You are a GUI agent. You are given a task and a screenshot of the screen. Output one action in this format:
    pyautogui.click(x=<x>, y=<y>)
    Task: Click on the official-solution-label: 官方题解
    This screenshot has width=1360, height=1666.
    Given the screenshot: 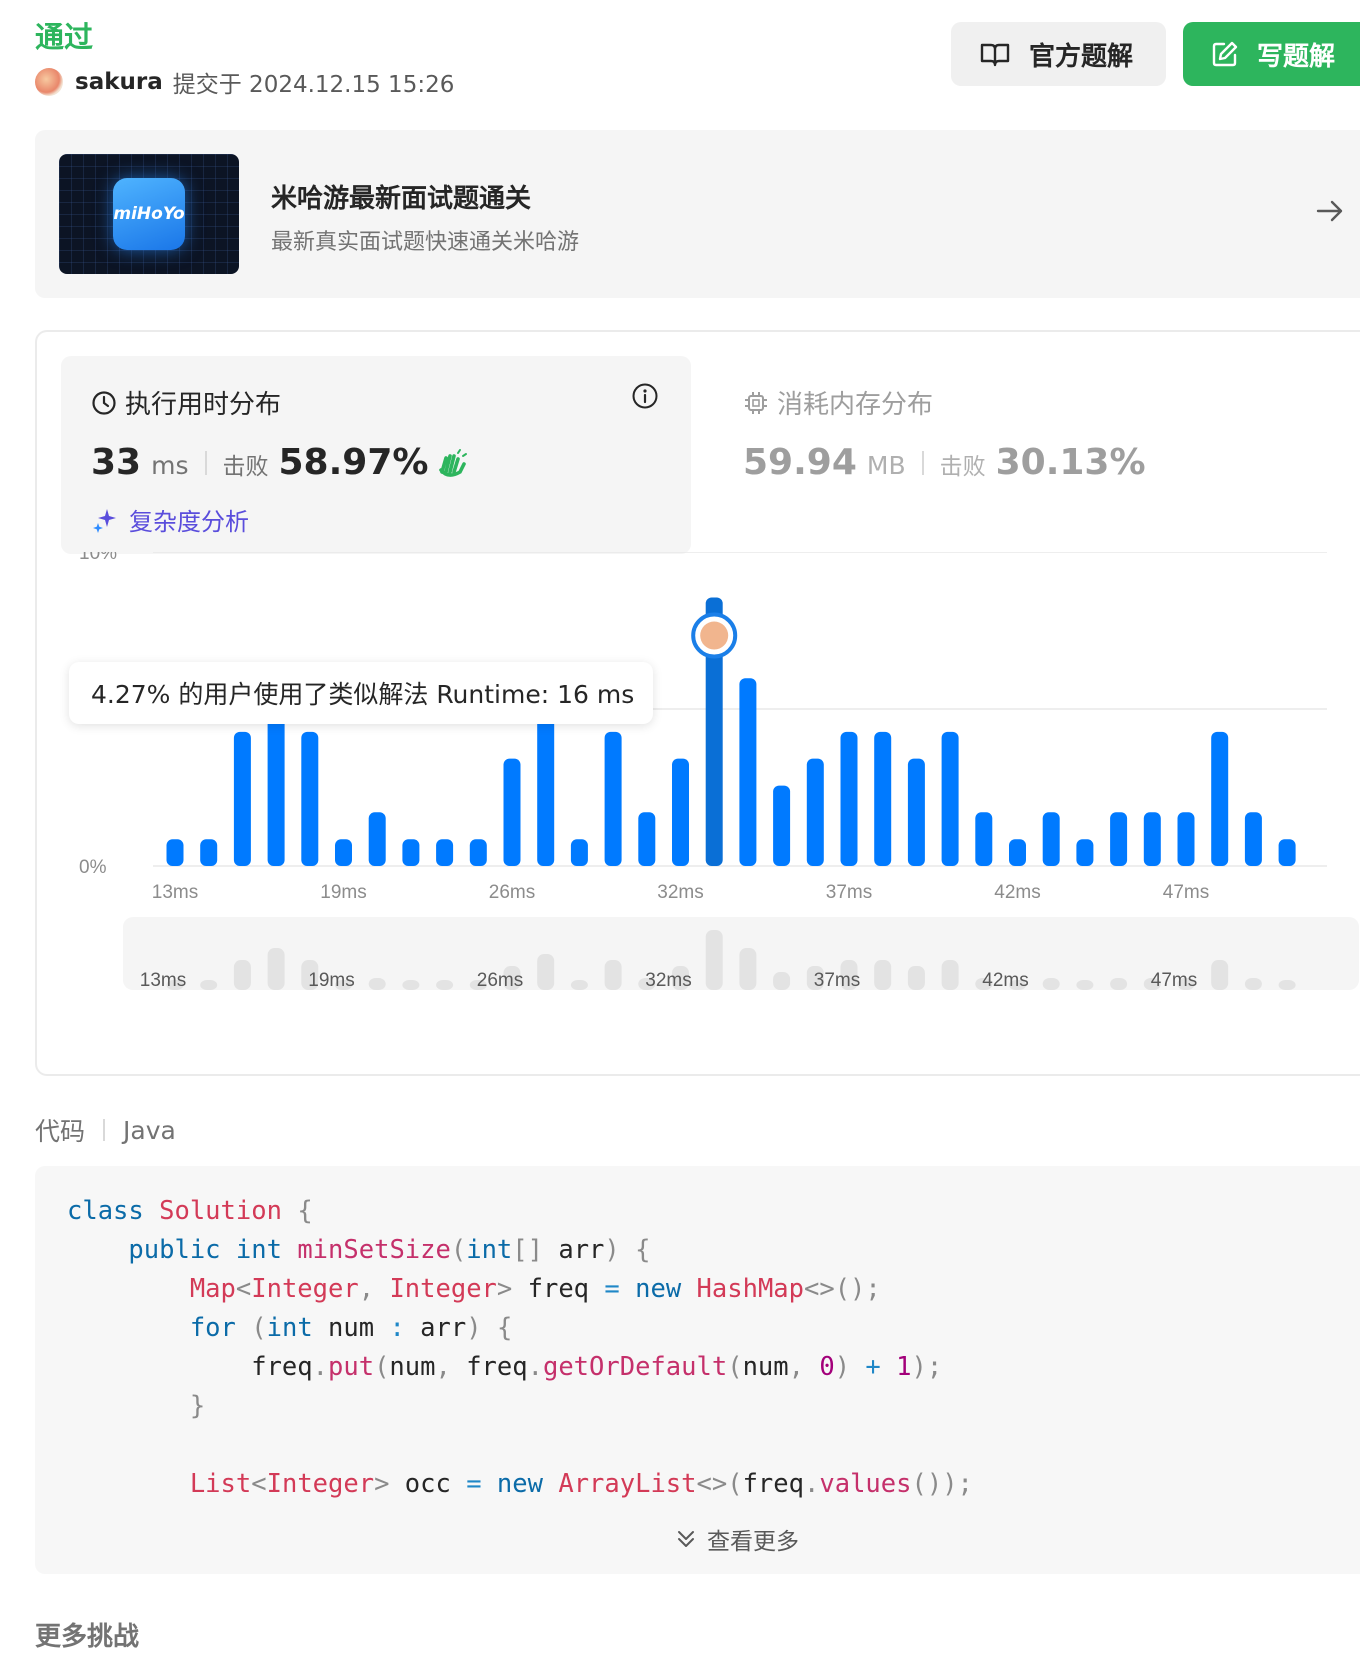 What is the action you would take?
    pyautogui.click(x=1081, y=56)
    